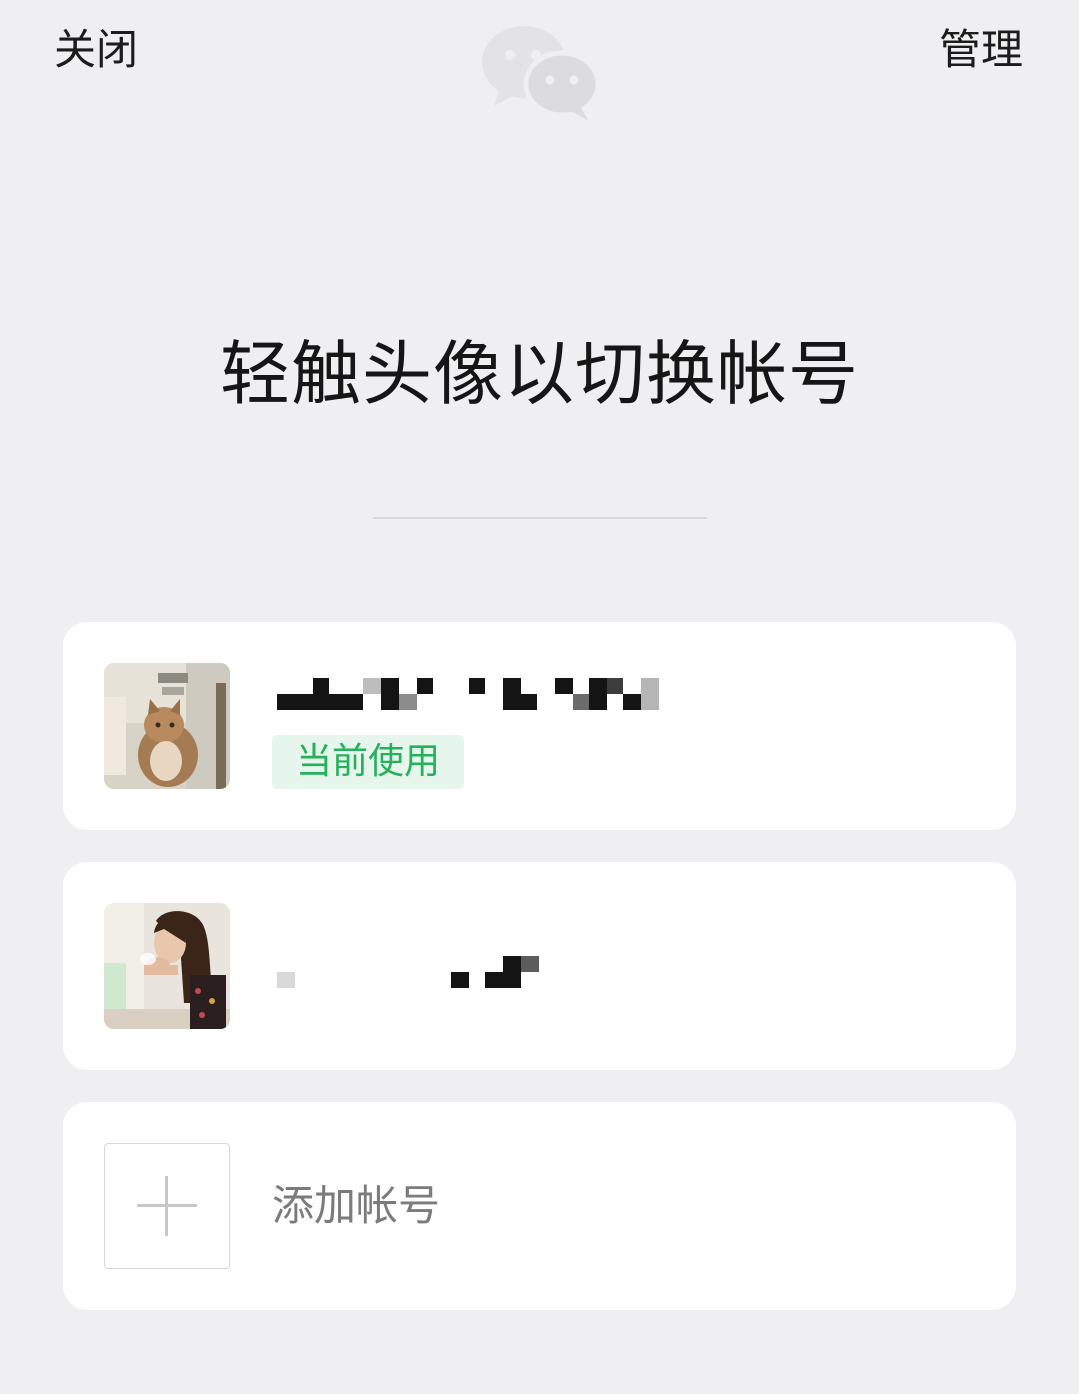 The height and width of the screenshot is (1394, 1079). I want to click on page-title: 轻触头像以切换帐号, so click(539, 374).